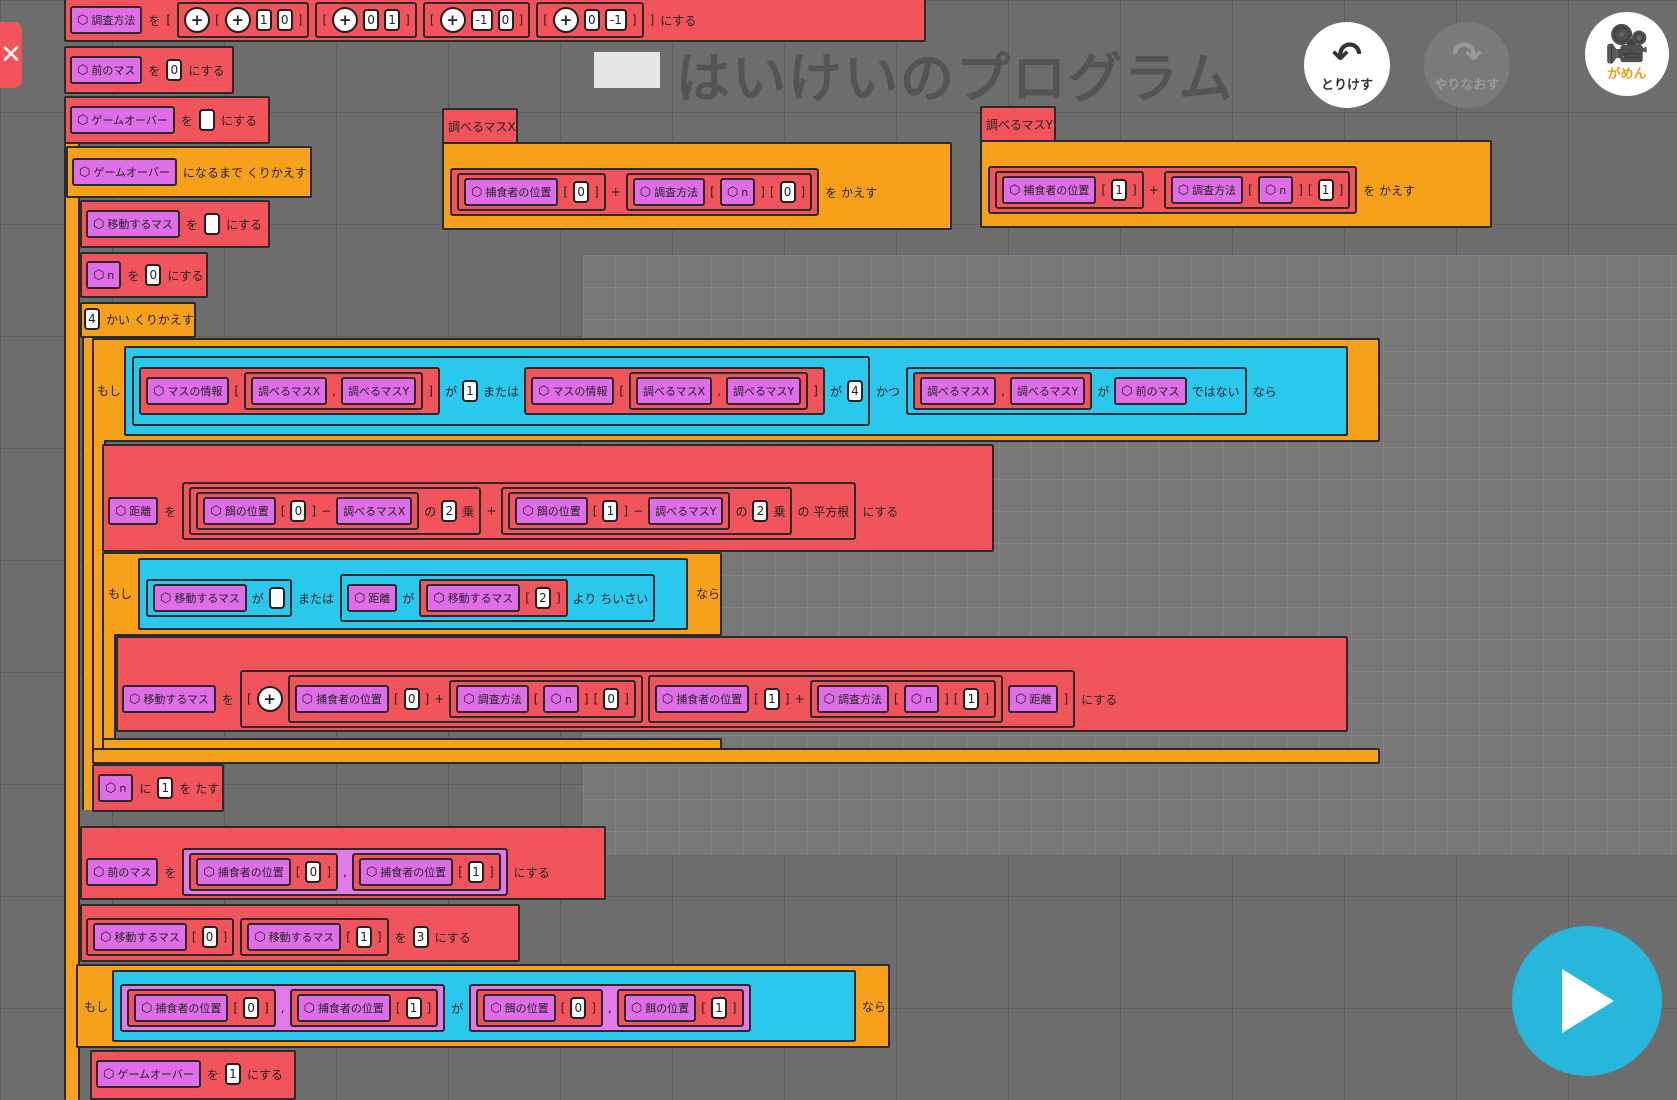 This screenshot has height=1100, width=1677. I want to click on bait-x: ⬡ 餌の位置[0], so click(540, 1008).